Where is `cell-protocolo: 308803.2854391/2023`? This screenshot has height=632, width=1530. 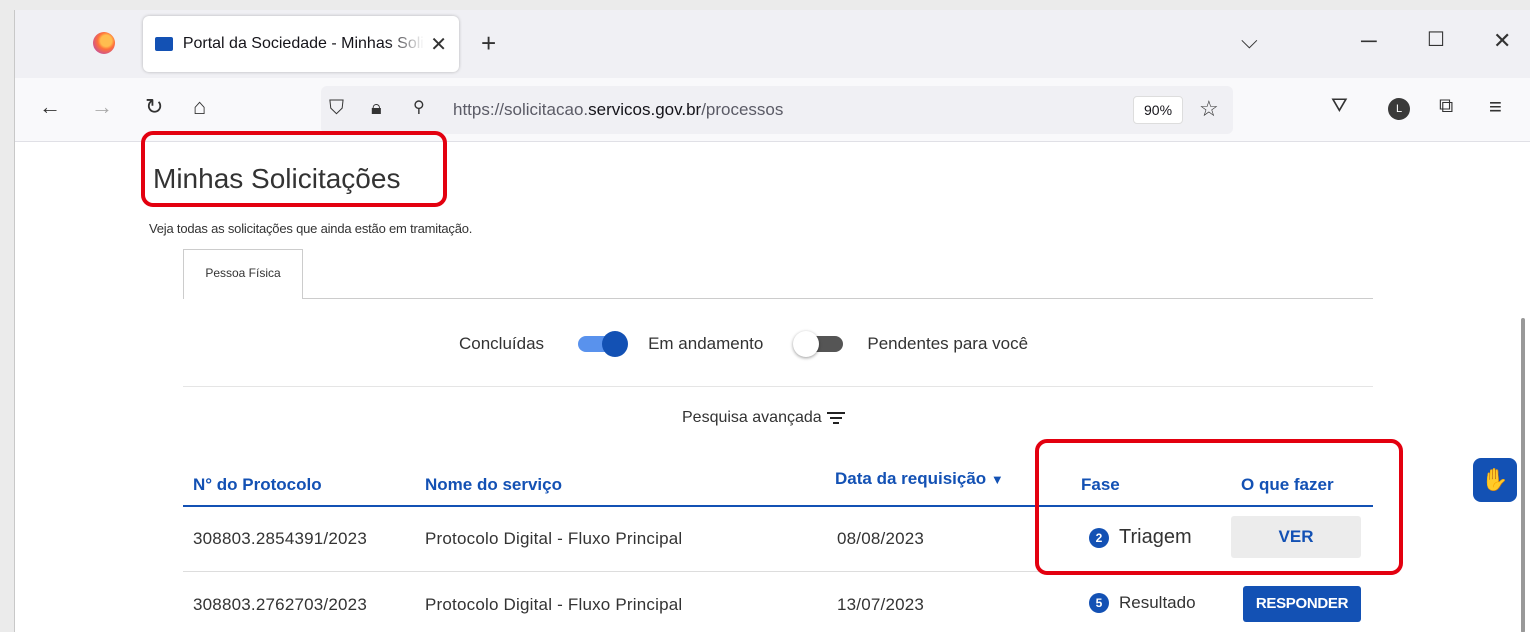 cell-protocolo: 308803.2854391/2023 is located at coordinates (280, 538).